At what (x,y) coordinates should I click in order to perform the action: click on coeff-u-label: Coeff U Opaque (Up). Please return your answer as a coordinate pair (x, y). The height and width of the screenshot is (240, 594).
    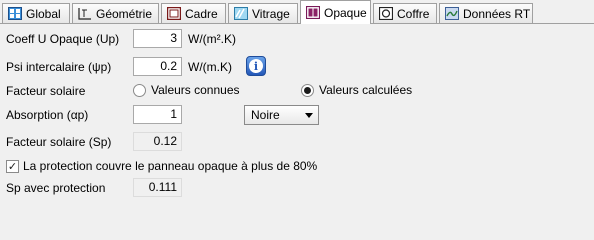
    Looking at the image, I should click on (63, 39).